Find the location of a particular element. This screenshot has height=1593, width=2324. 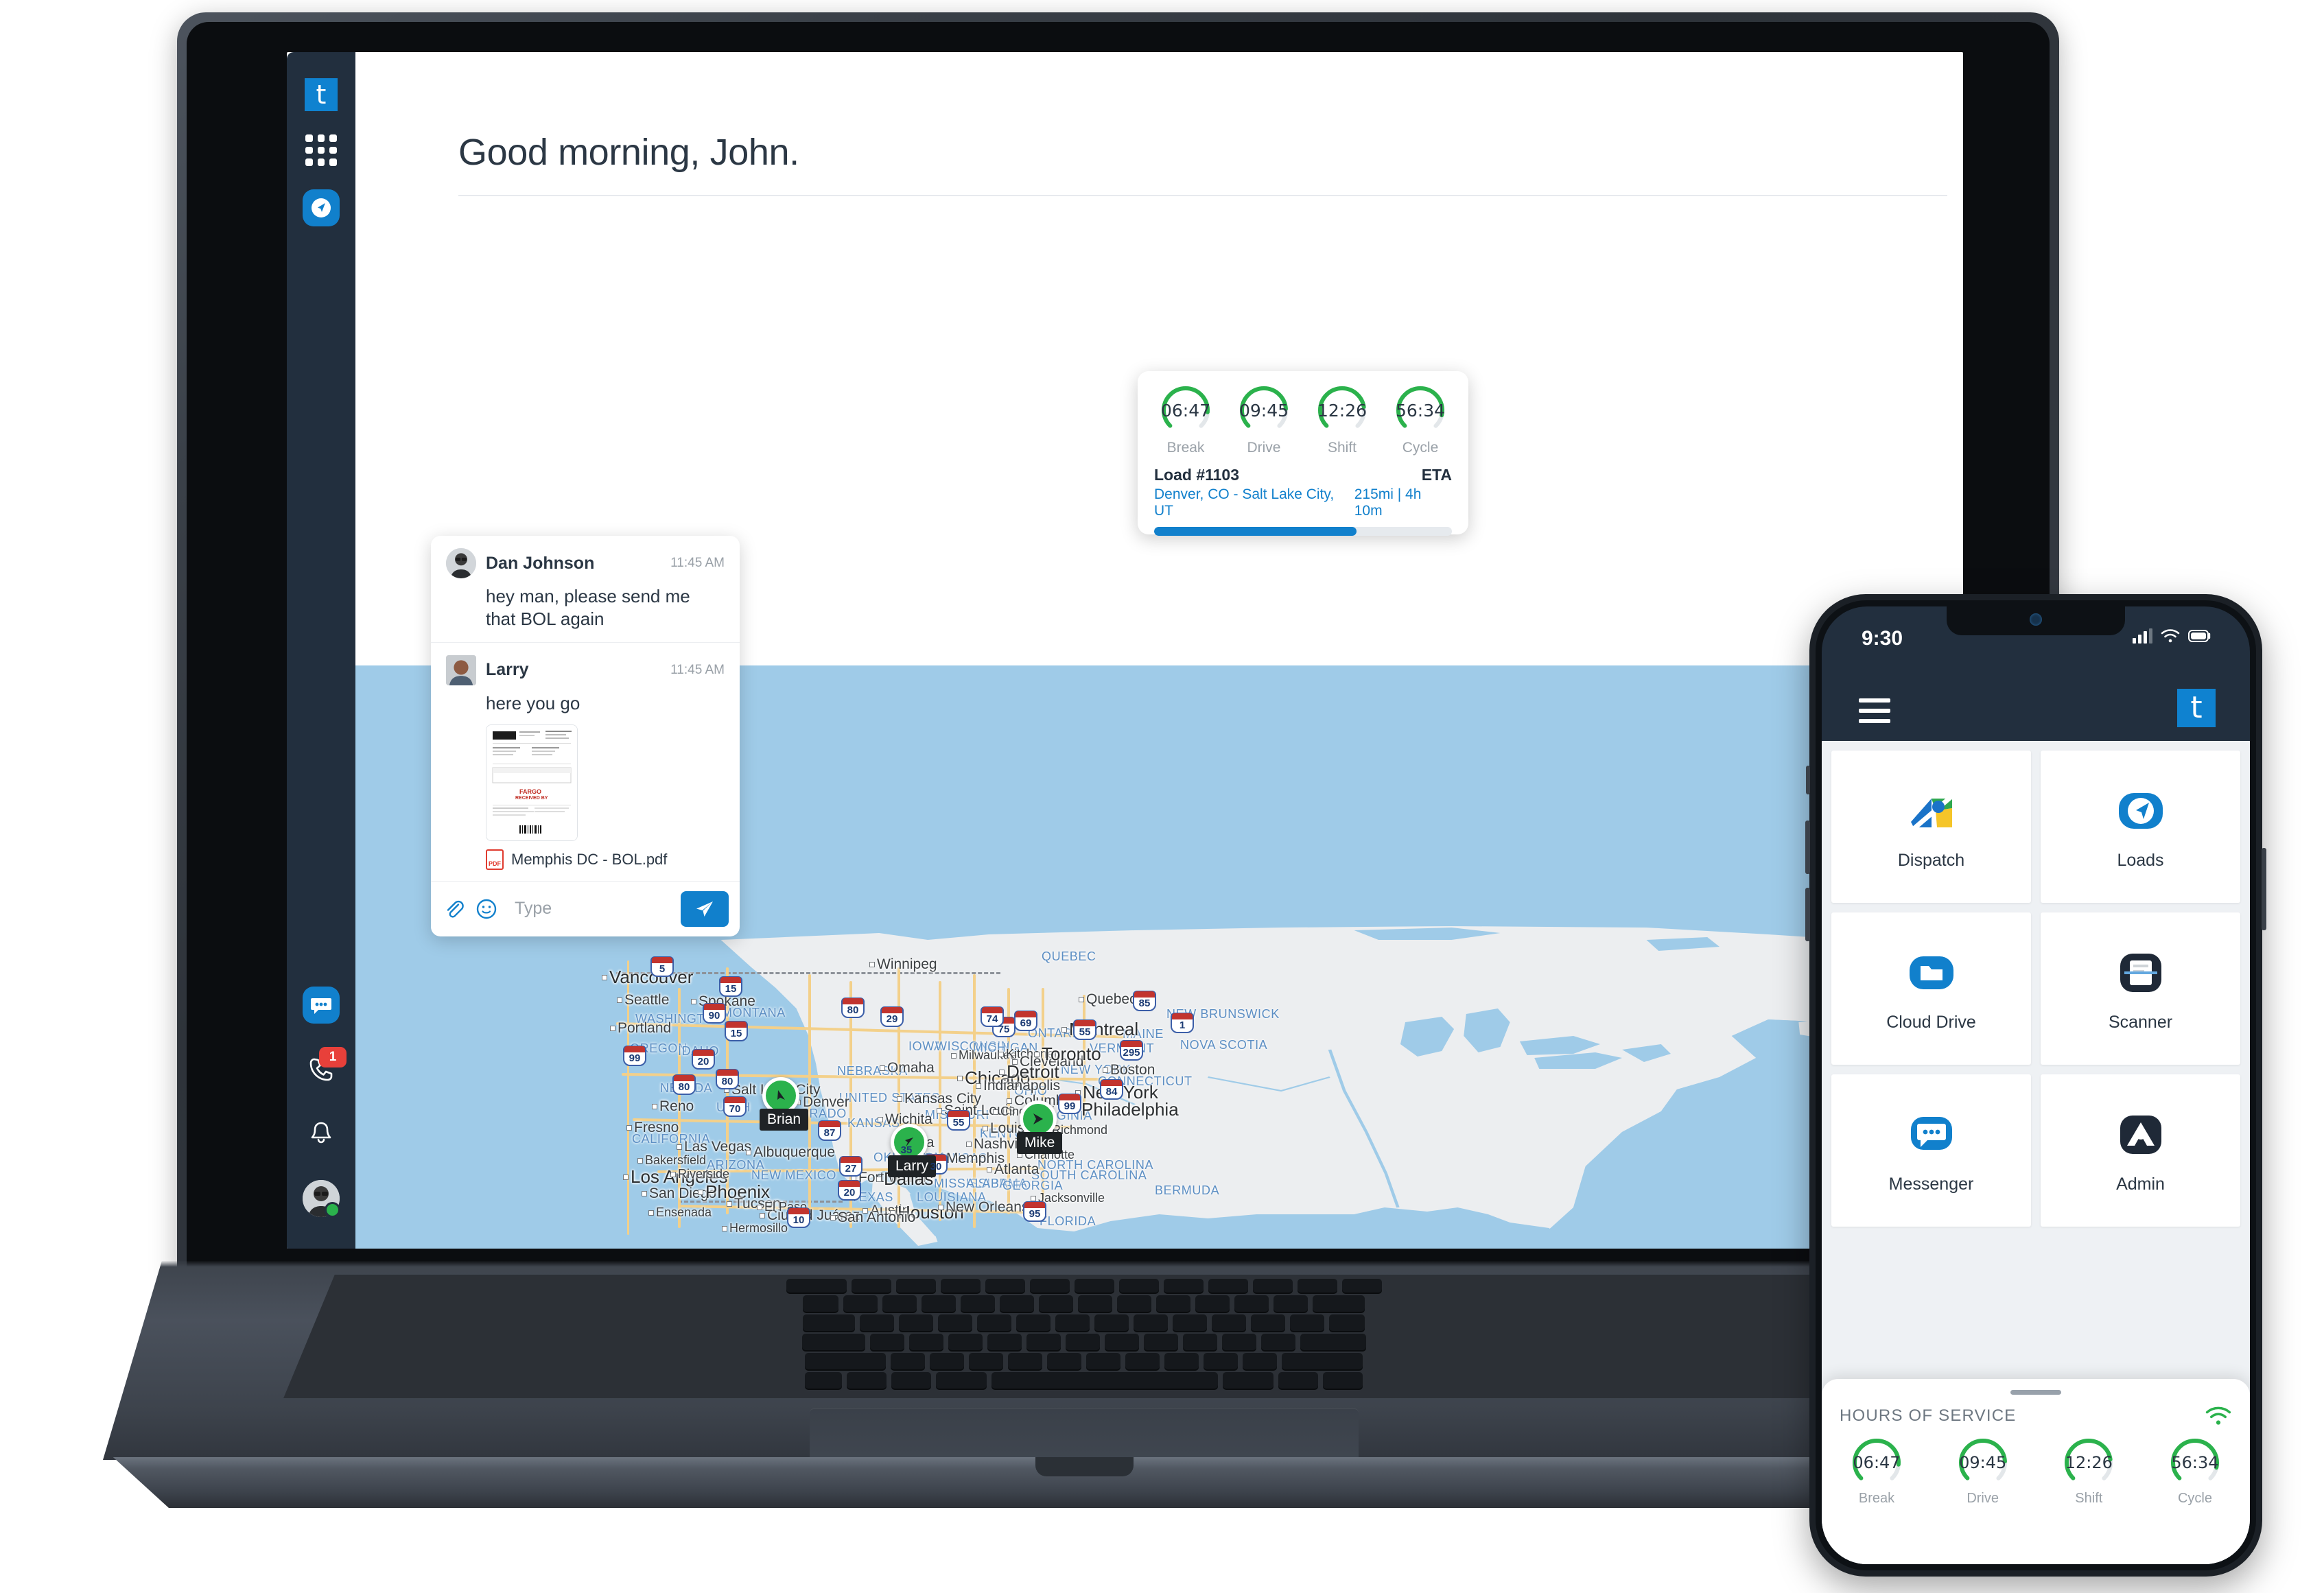

navigation-arrow-icon is located at coordinates (321, 207).